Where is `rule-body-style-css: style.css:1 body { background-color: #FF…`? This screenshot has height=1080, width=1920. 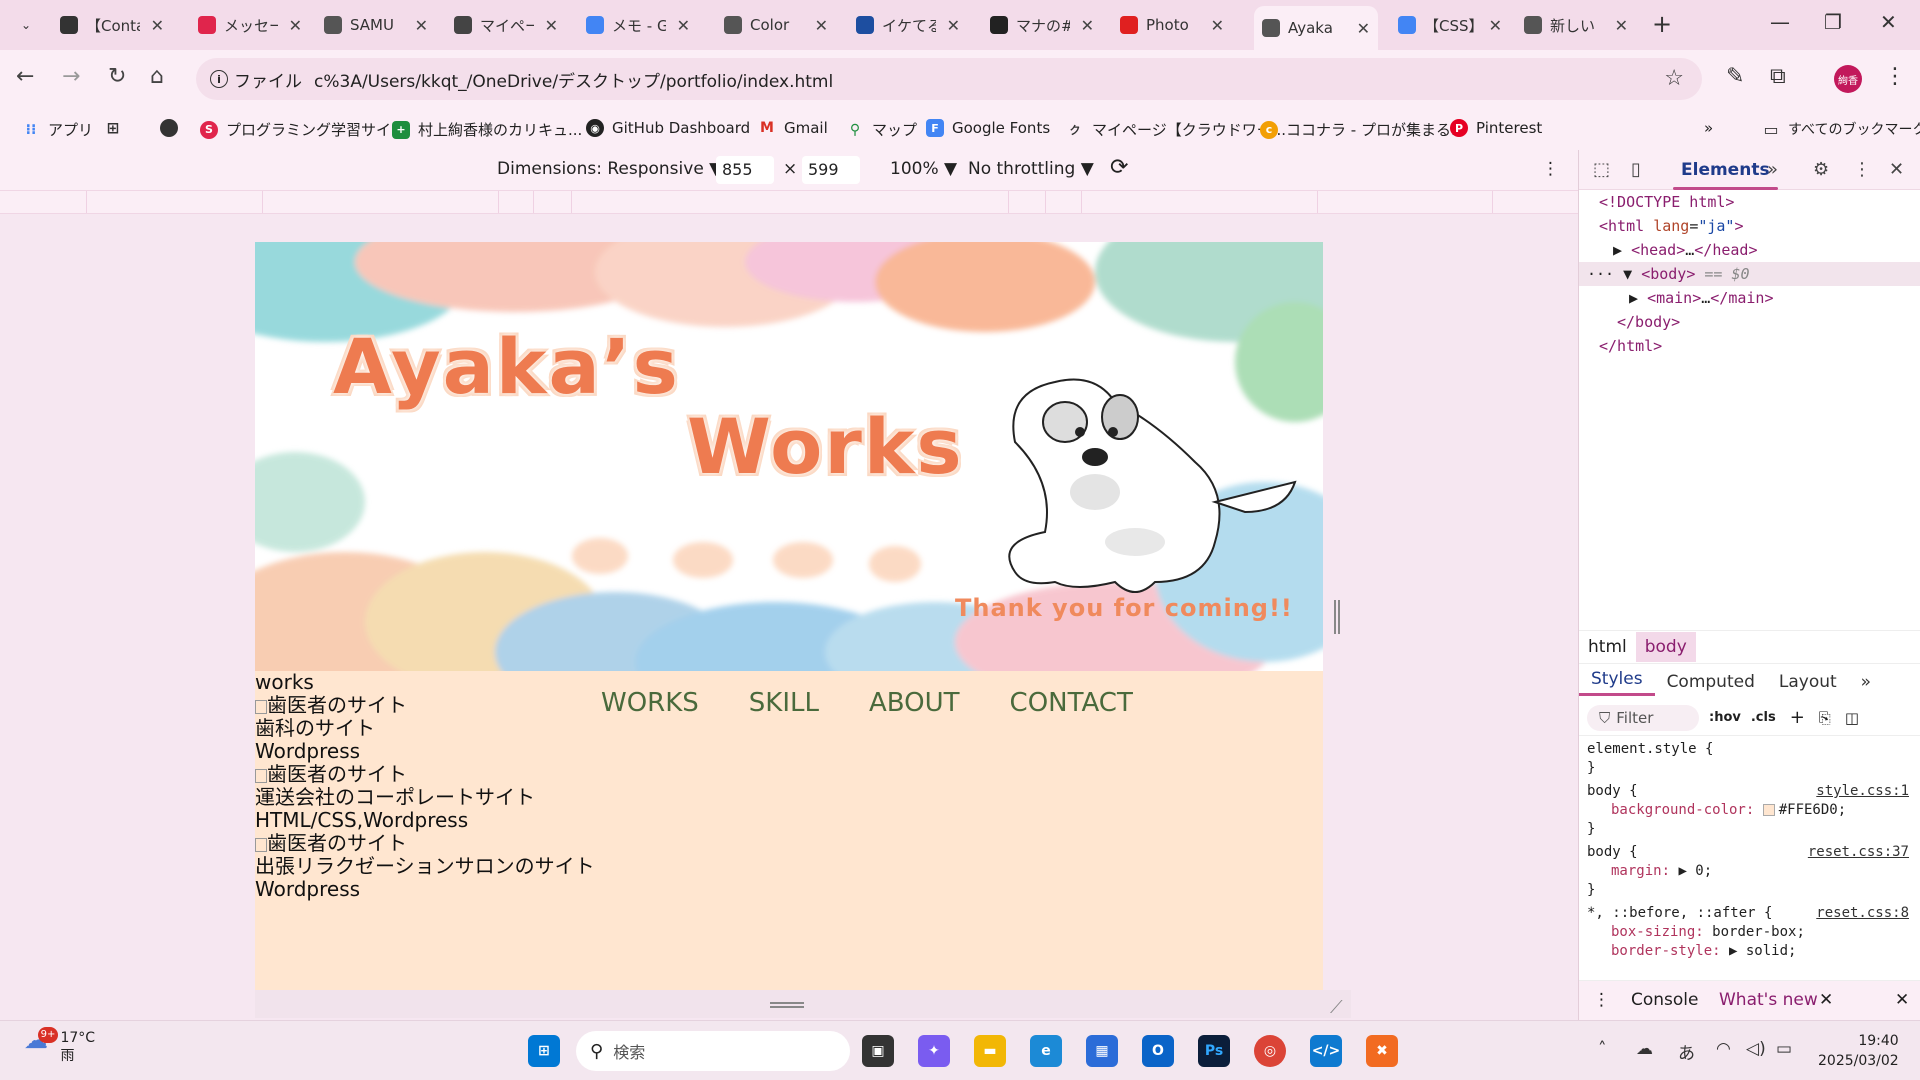 rule-body-style-css: style.css:1 body { background-color: #FF… is located at coordinates (1750, 810).